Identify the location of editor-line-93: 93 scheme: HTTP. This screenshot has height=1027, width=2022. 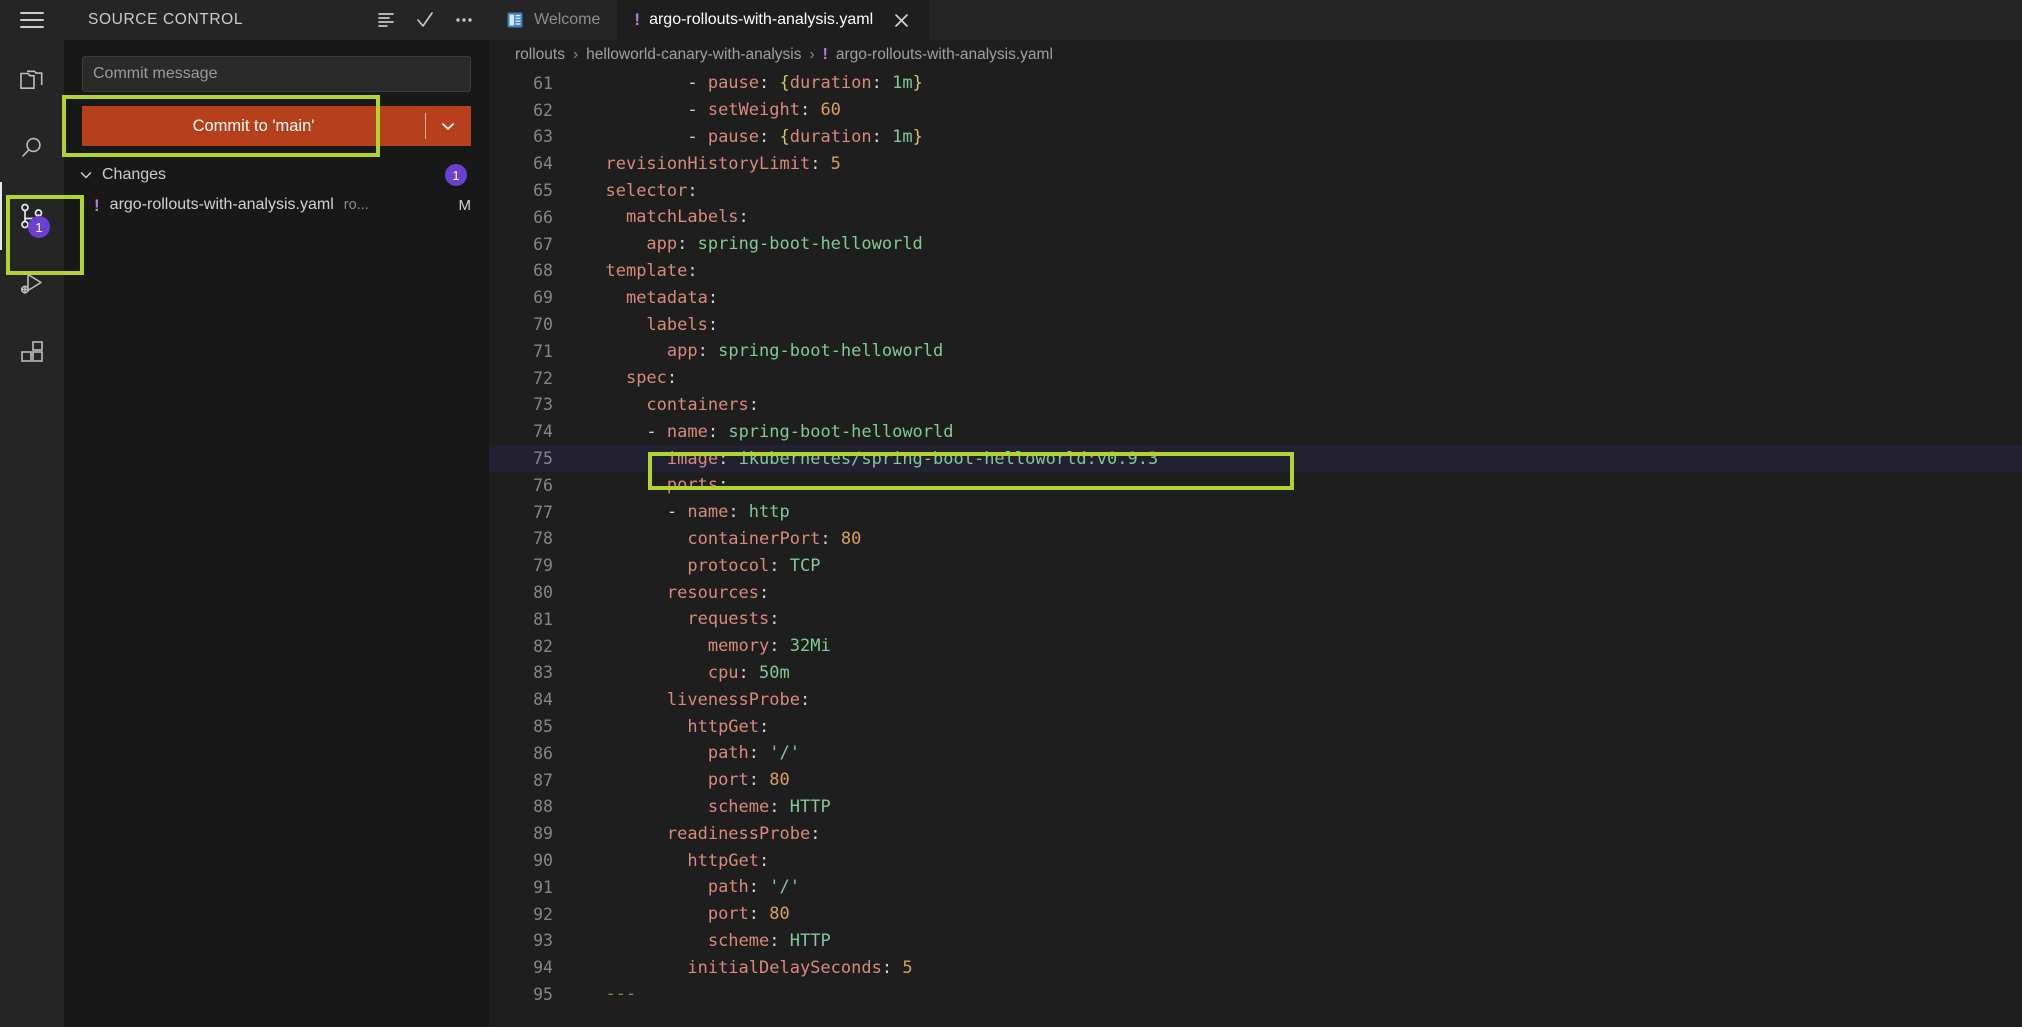
(1255, 941).